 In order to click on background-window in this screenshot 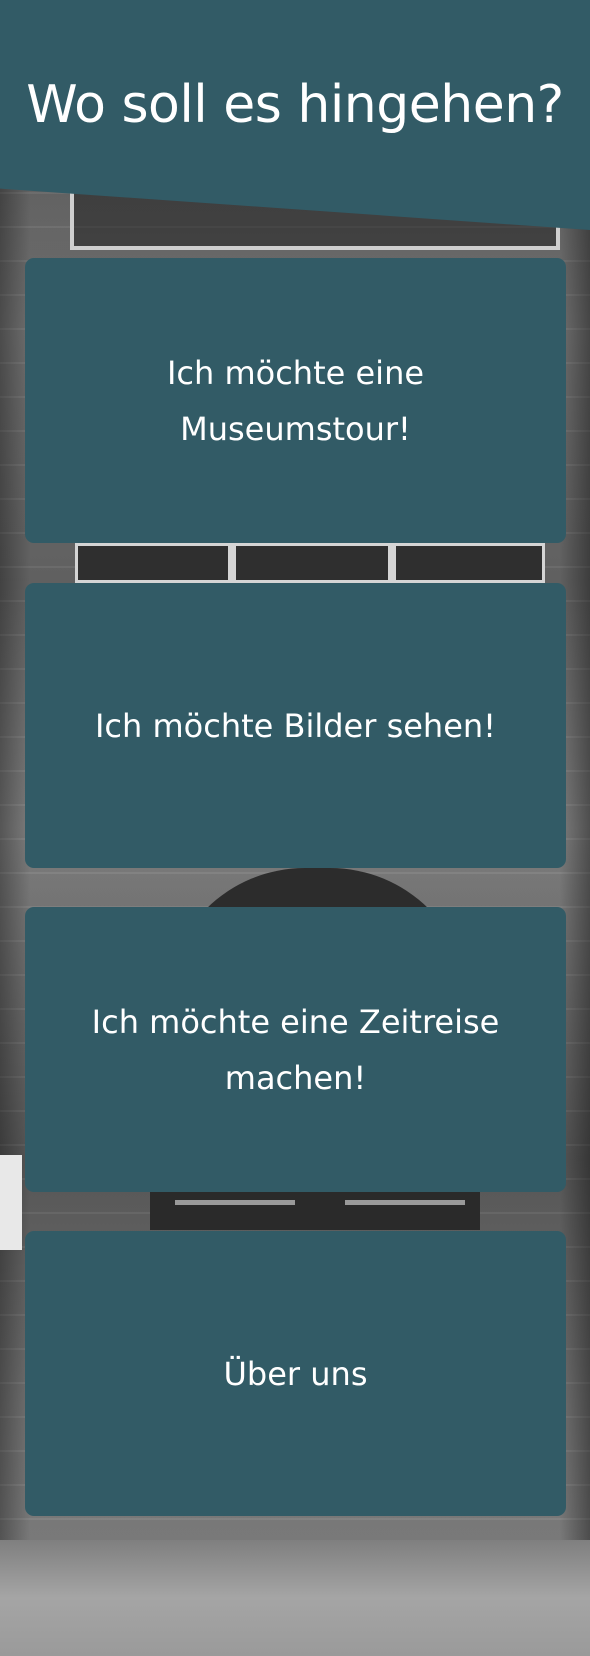, I will do `click(310, 563)`.